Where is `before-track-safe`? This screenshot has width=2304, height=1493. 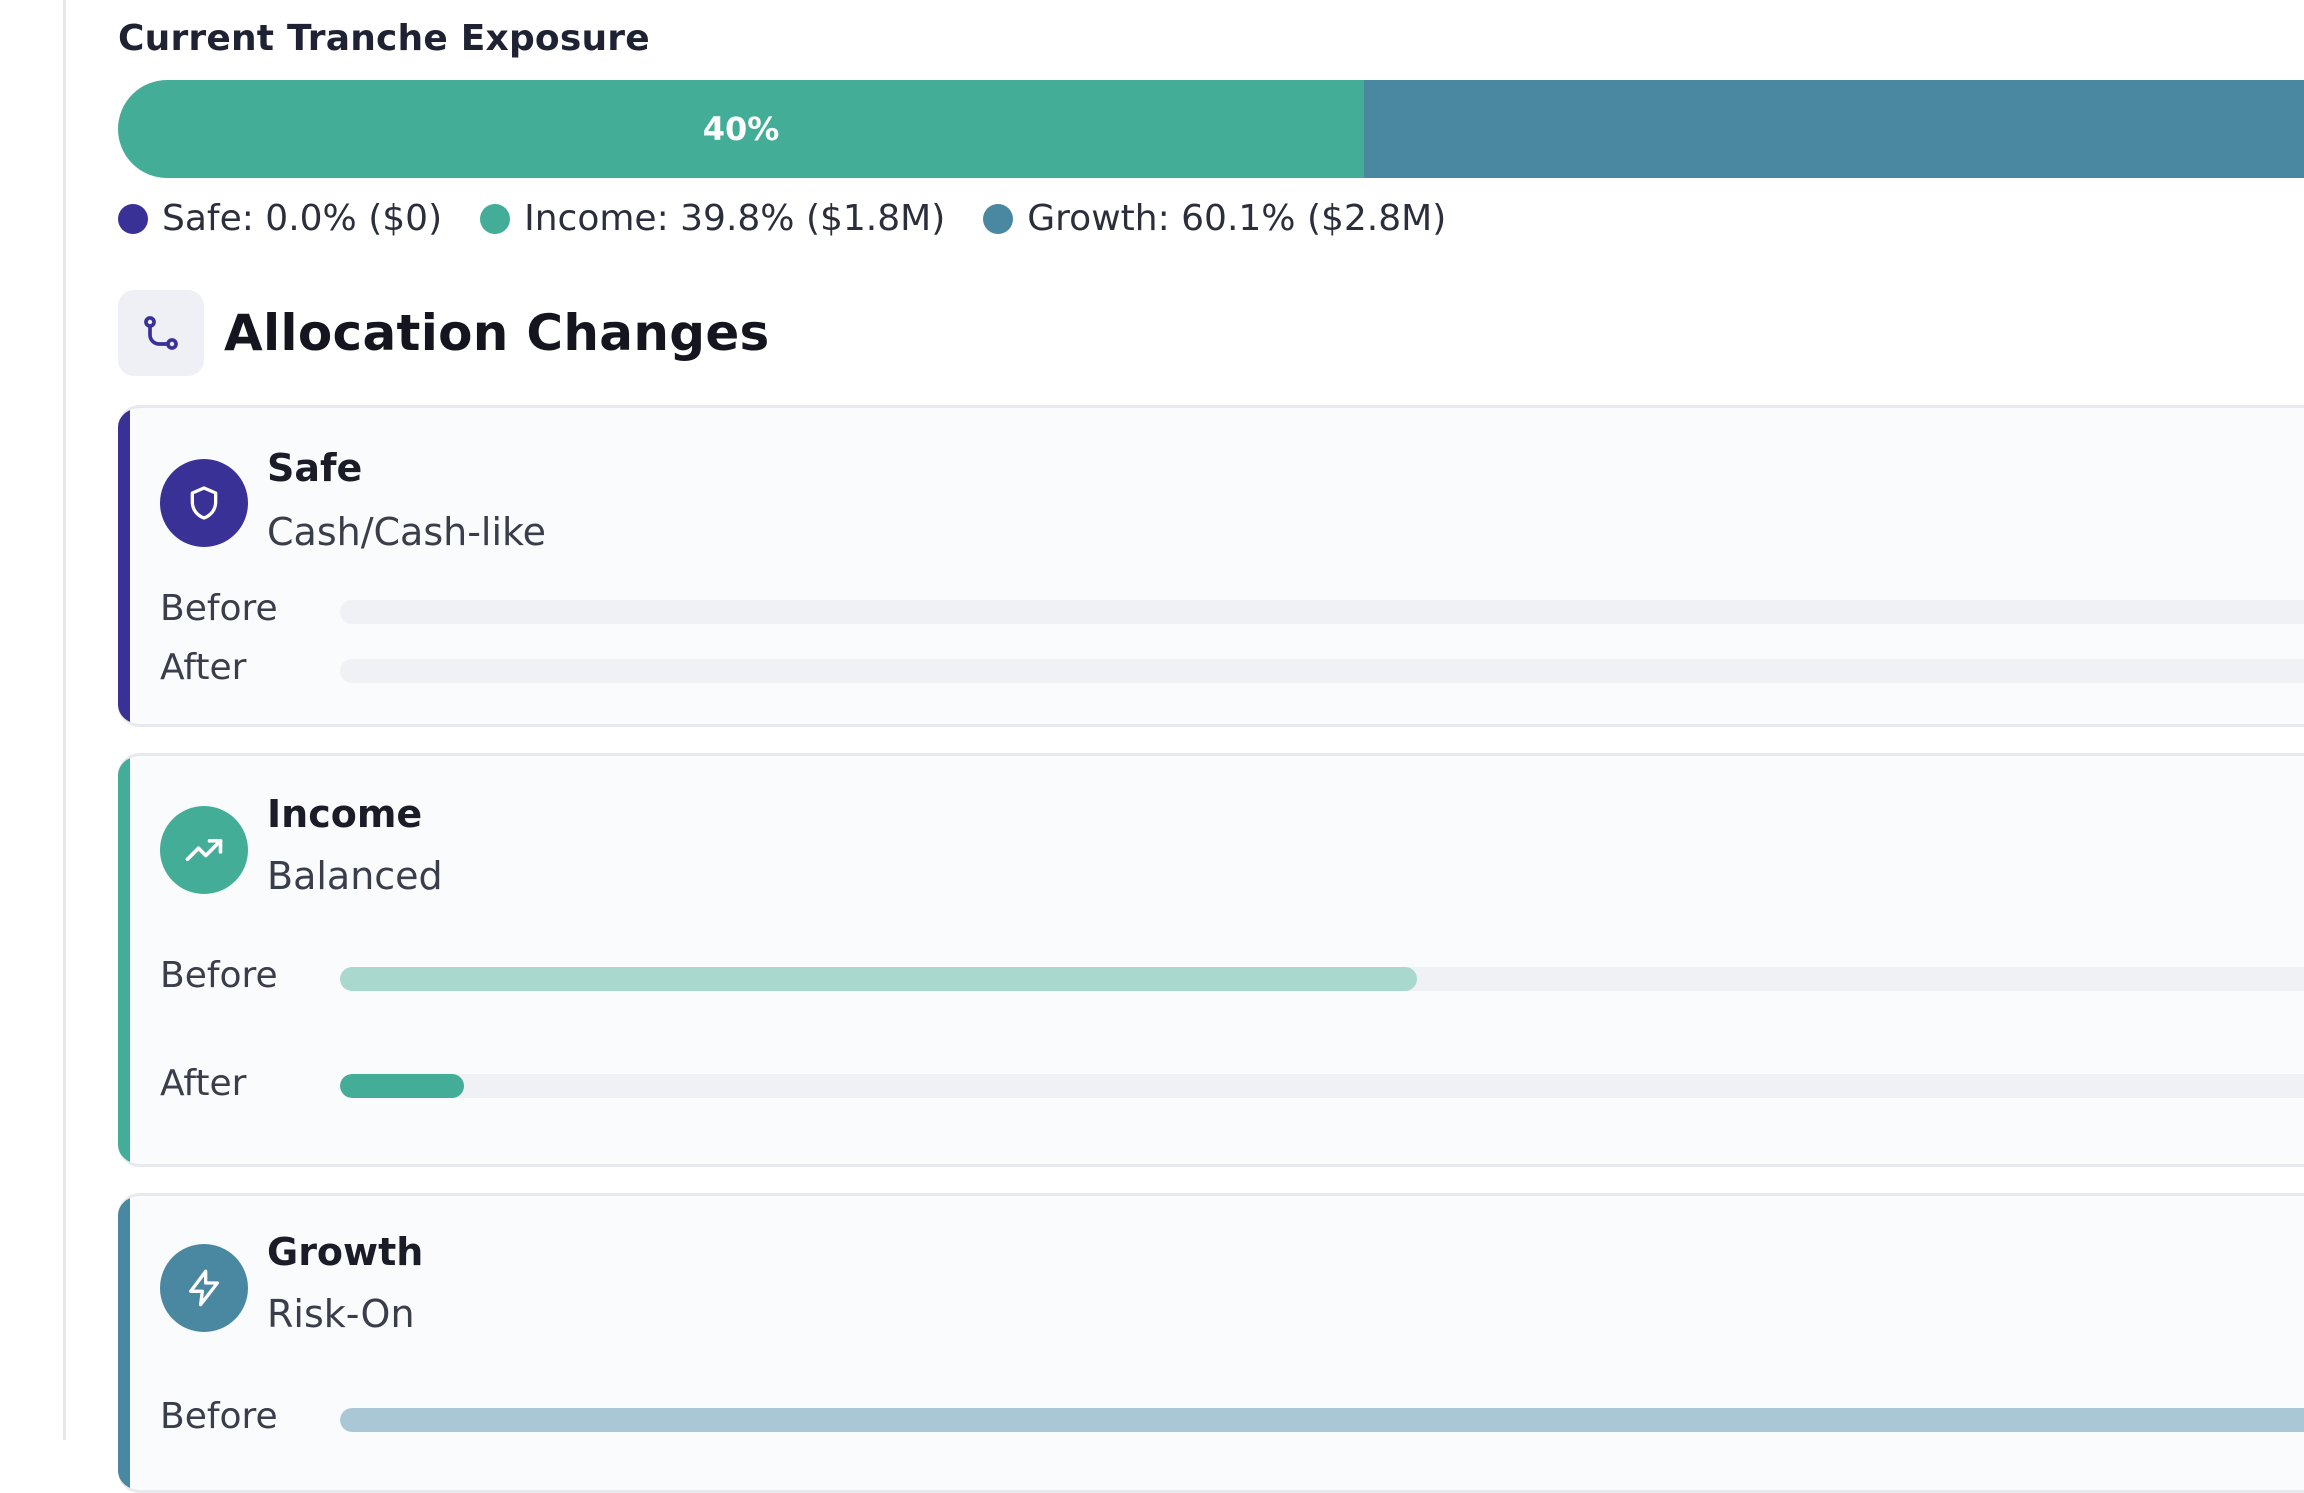 before-track-safe is located at coordinates (1322, 612).